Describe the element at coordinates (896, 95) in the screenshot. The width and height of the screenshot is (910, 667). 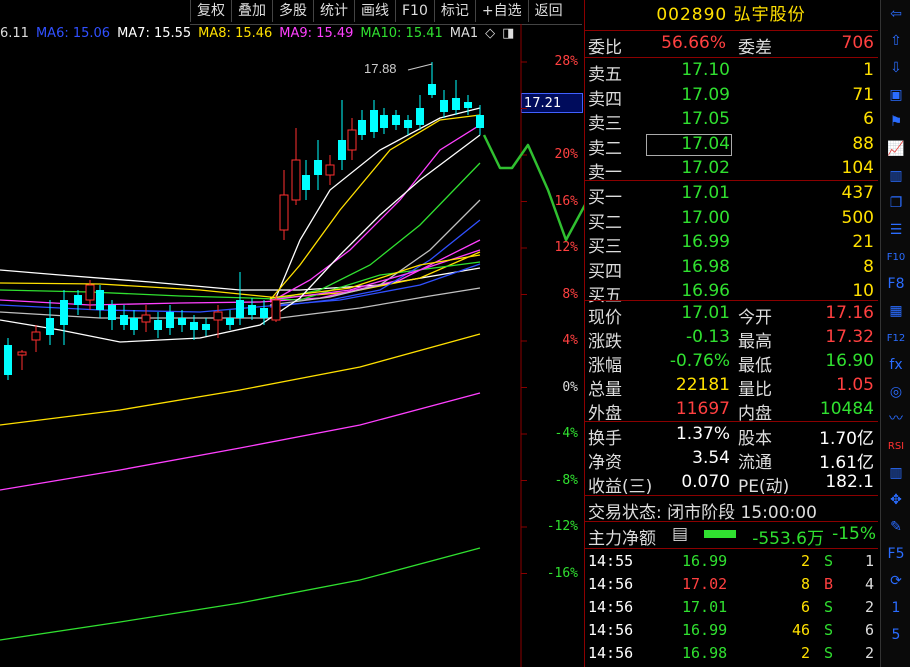
I see `expand-icon: ▣` at that location.